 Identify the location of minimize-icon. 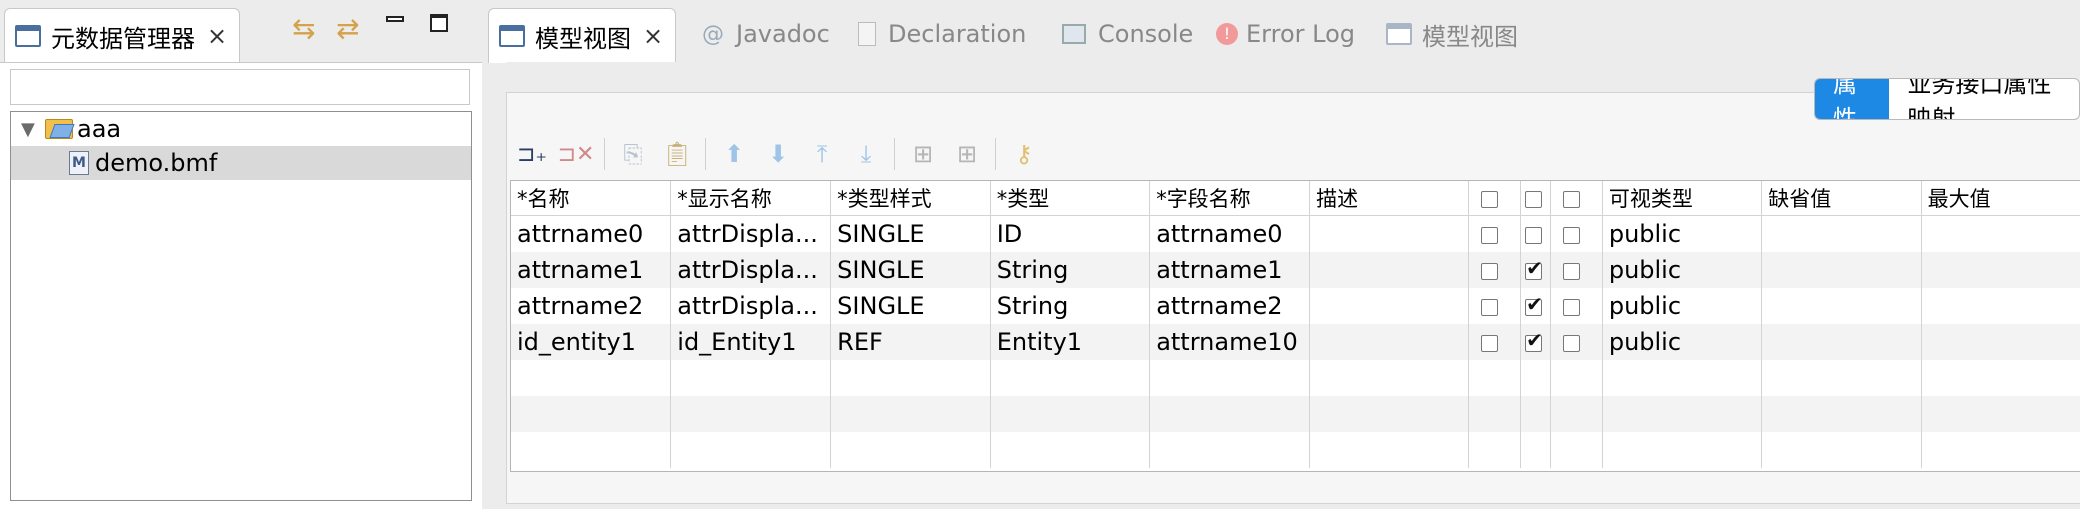
(395, 19).